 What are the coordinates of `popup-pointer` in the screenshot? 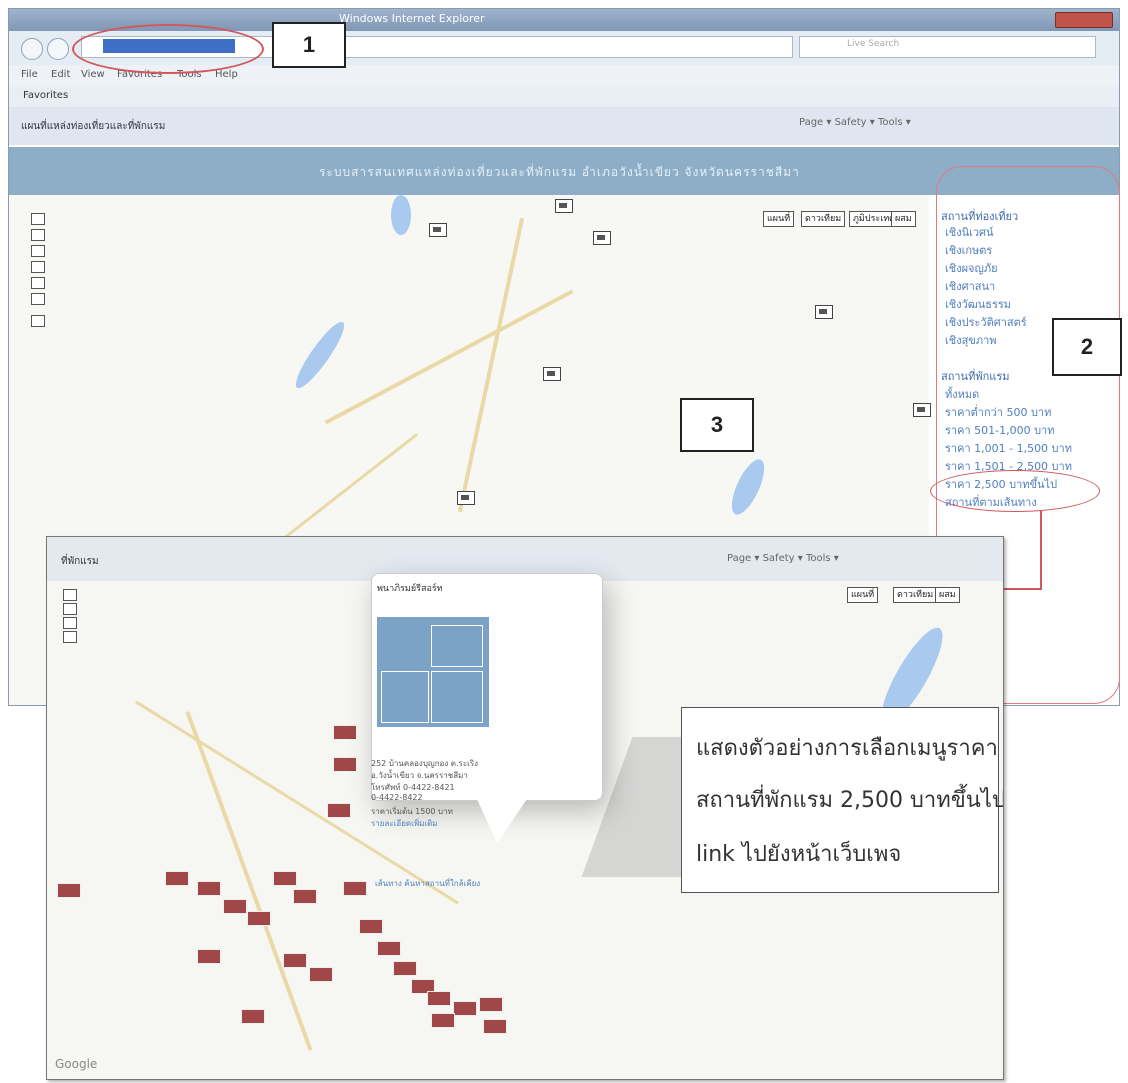 It's located at (502, 821).